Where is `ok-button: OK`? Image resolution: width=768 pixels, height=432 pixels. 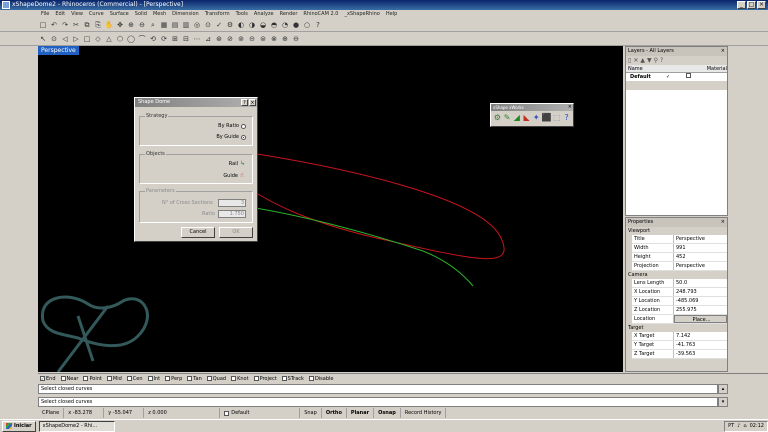
ok-button: OK is located at coordinates (236, 232).